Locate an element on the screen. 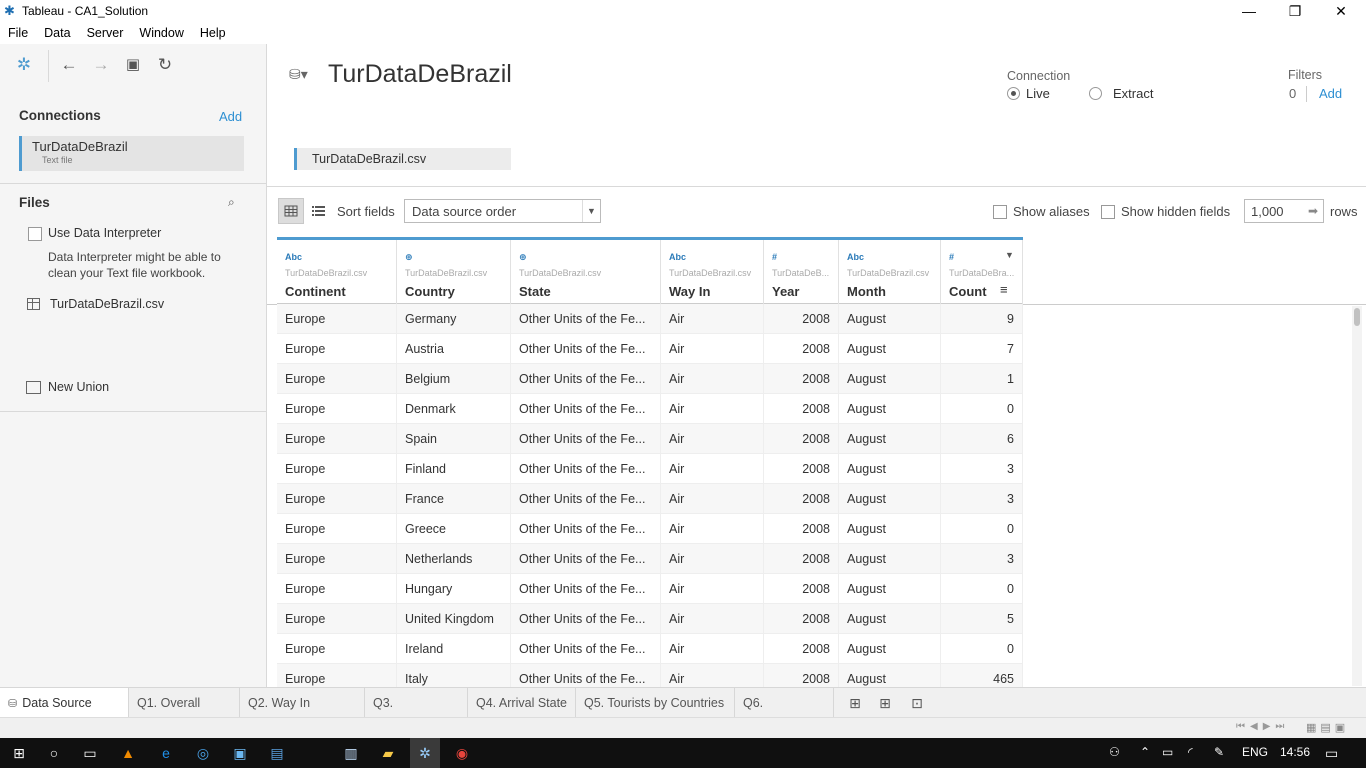 The height and width of the screenshot is (768, 1366). language-indicator: ENG is located at coordinates (1255, 752).